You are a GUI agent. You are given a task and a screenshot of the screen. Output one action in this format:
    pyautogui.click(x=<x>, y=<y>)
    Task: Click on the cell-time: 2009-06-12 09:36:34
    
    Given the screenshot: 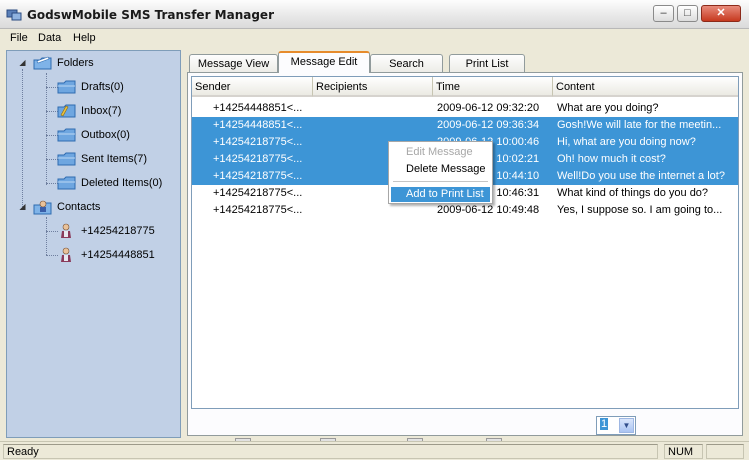 What is the action you would take?
    pyautogui.click(x=488, y=125)
    